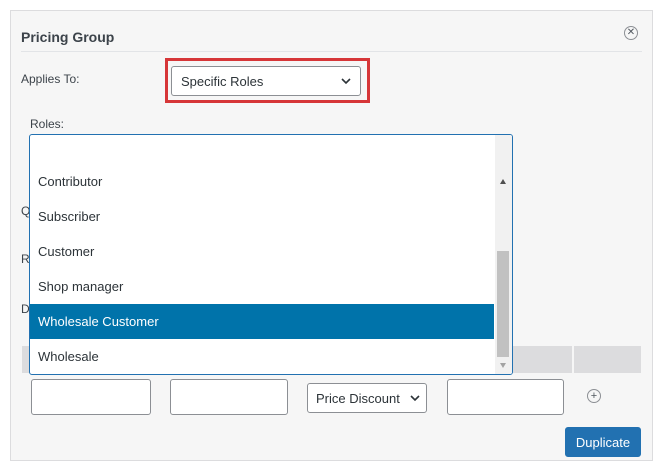 This screenshot has width=665, height=469. What do you see at coordinates (503, 365) in the screenshot?
I see `scroll-down-icon` at bounding box center [503, 365].